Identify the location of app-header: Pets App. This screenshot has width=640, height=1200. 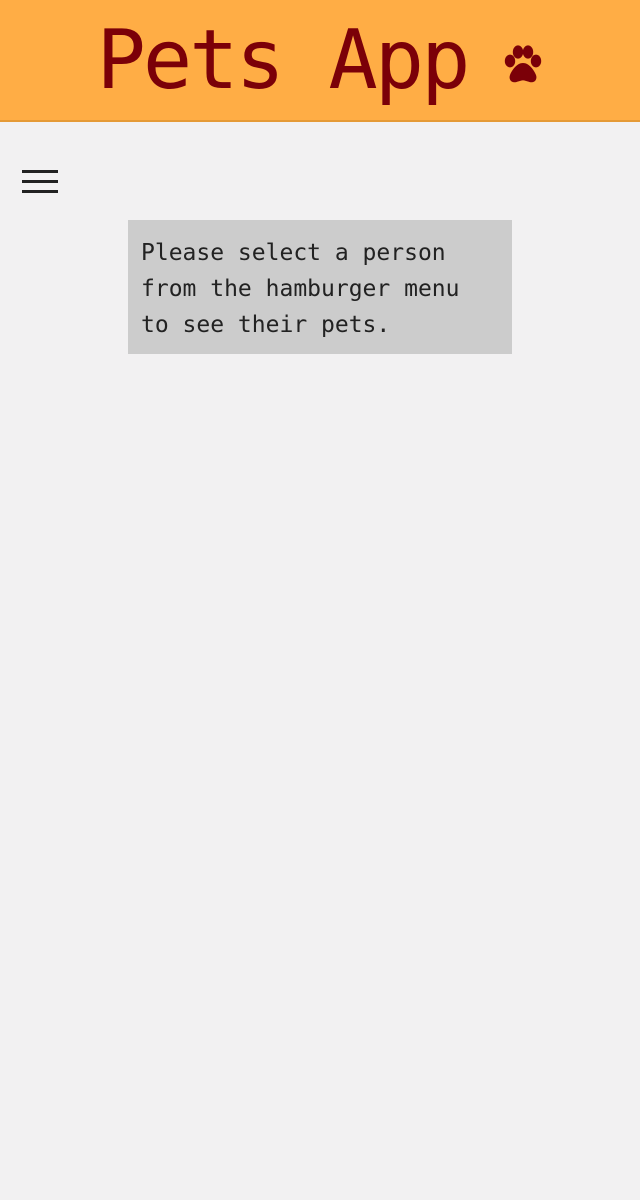
(320, 61).